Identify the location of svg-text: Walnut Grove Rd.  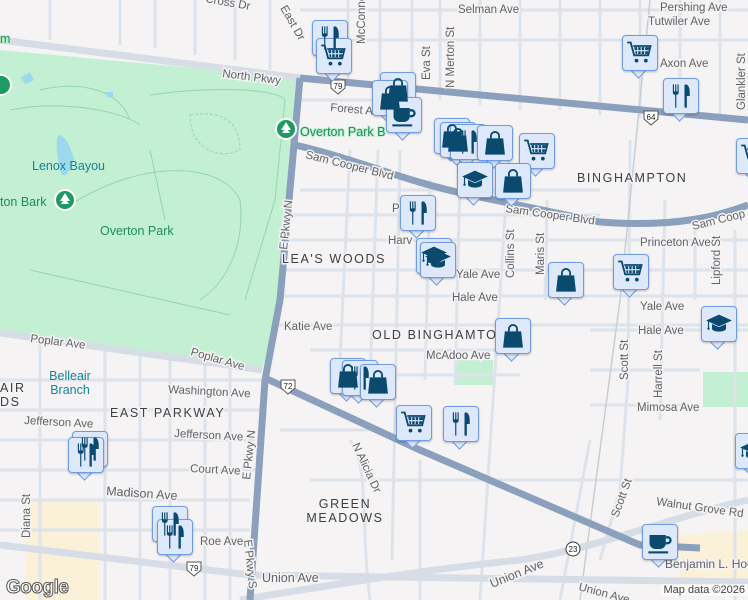
(700, 508).